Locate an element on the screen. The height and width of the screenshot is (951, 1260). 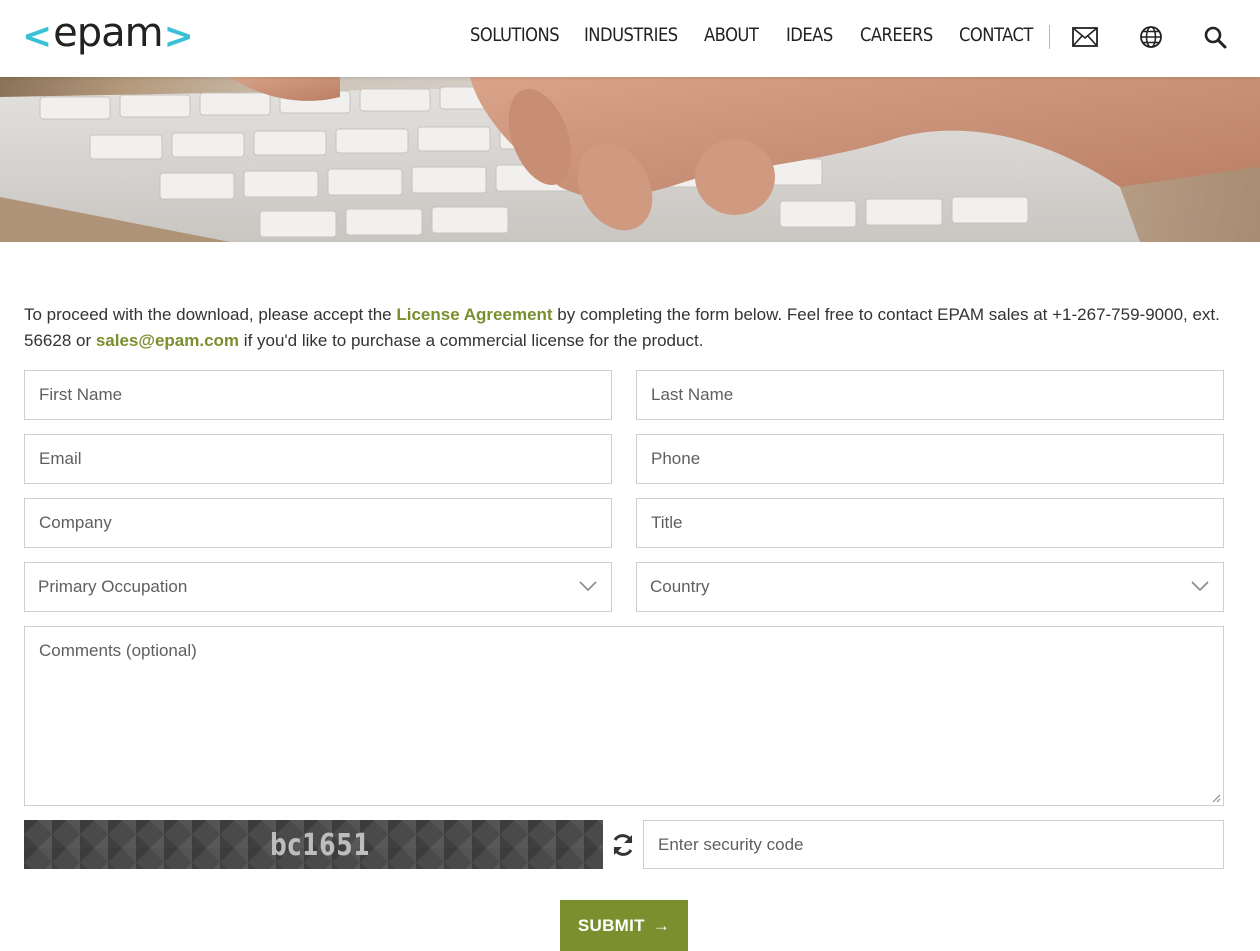
nav-divider is located at coordinates (1049, 37).